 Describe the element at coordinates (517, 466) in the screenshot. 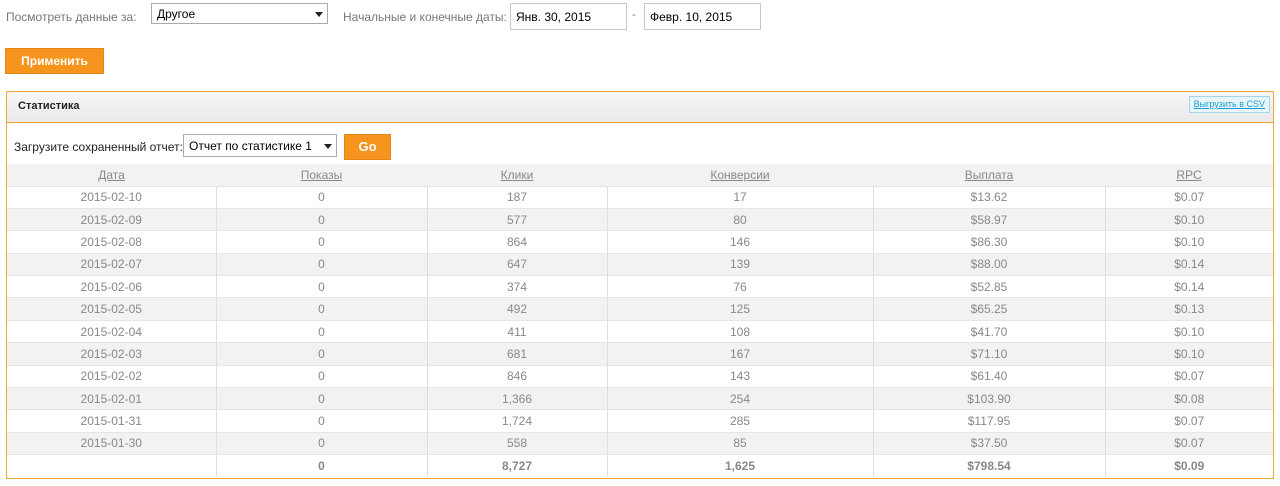

I see `total-cell-clicks: 8,727` at that location.